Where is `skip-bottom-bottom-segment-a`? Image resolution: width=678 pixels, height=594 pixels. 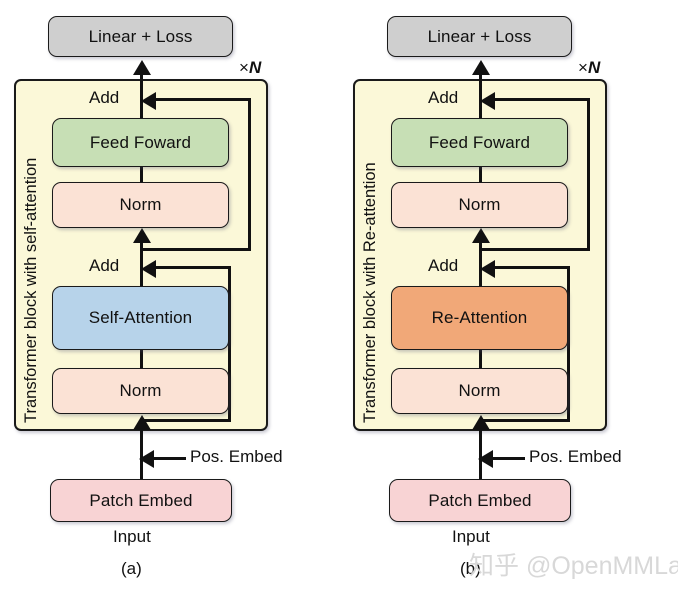 skip-bottom-bottom-segment-a is located at coordinates (186, 420).